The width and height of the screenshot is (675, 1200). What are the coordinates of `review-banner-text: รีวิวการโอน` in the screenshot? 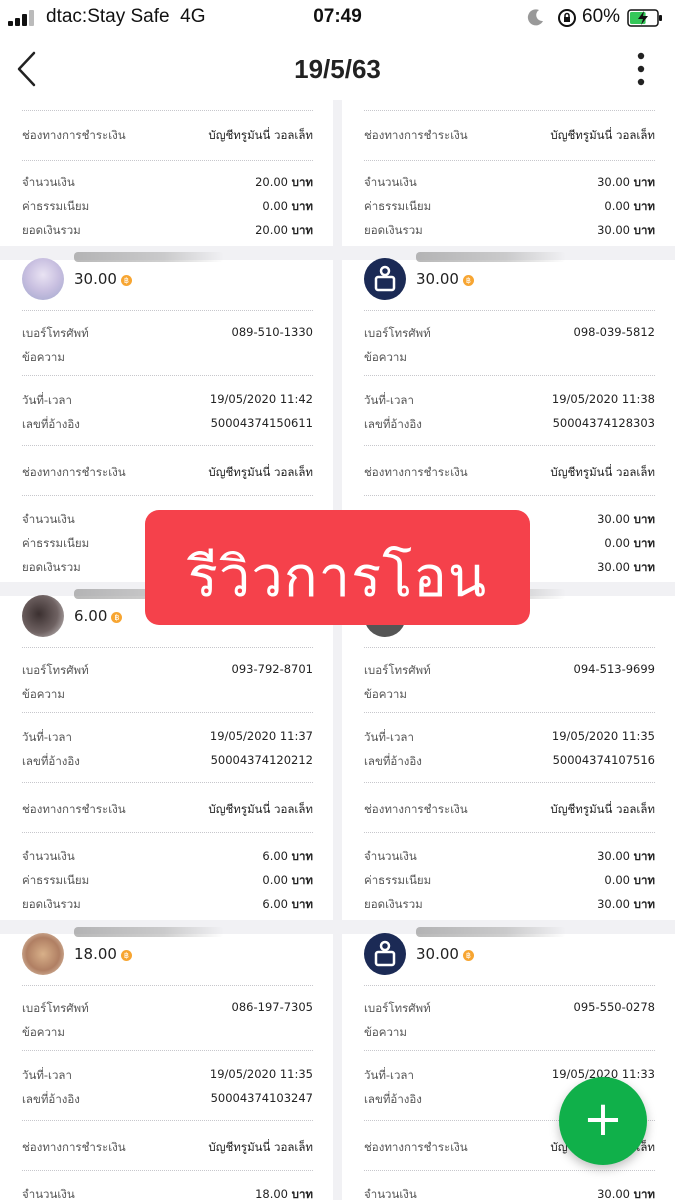 It's located at (337, 577).